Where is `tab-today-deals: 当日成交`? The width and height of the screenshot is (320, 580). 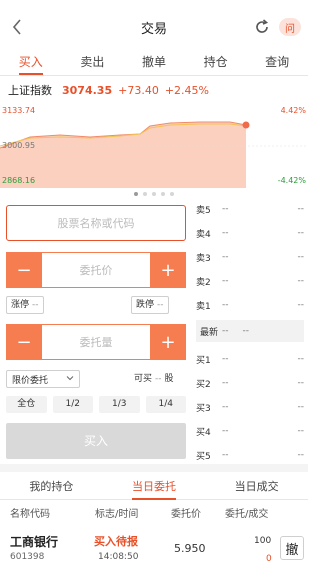
tab-today-deals: 当日成交 is located at coordinates (256, 486).